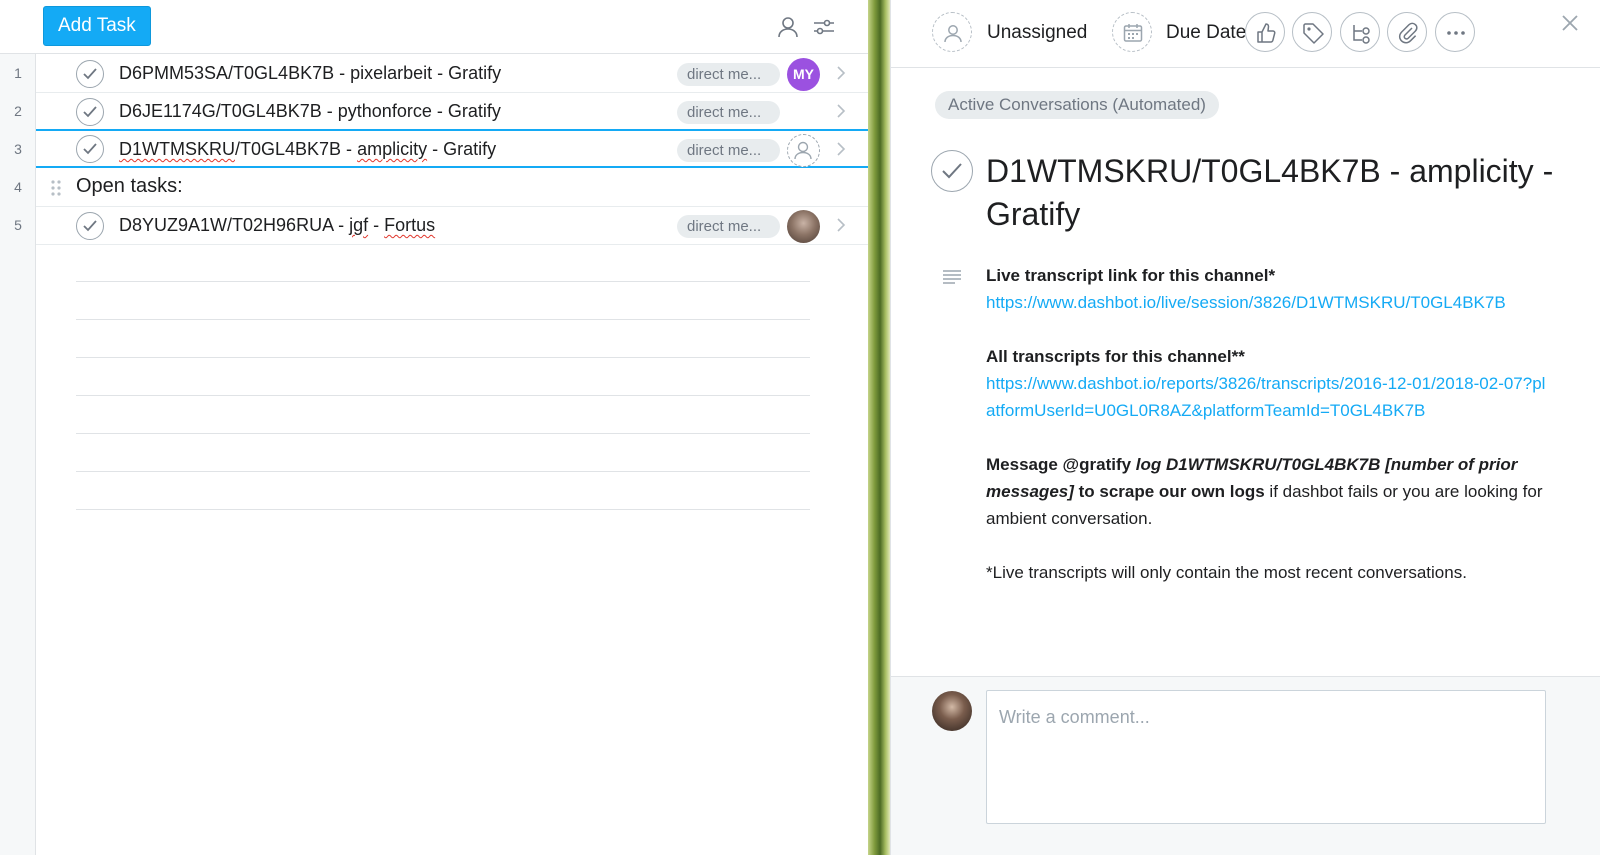  What do you see at coordinates (1132, 32) in the screenshot?
I see `calendar-icon` at bounding box center [1132, 32].